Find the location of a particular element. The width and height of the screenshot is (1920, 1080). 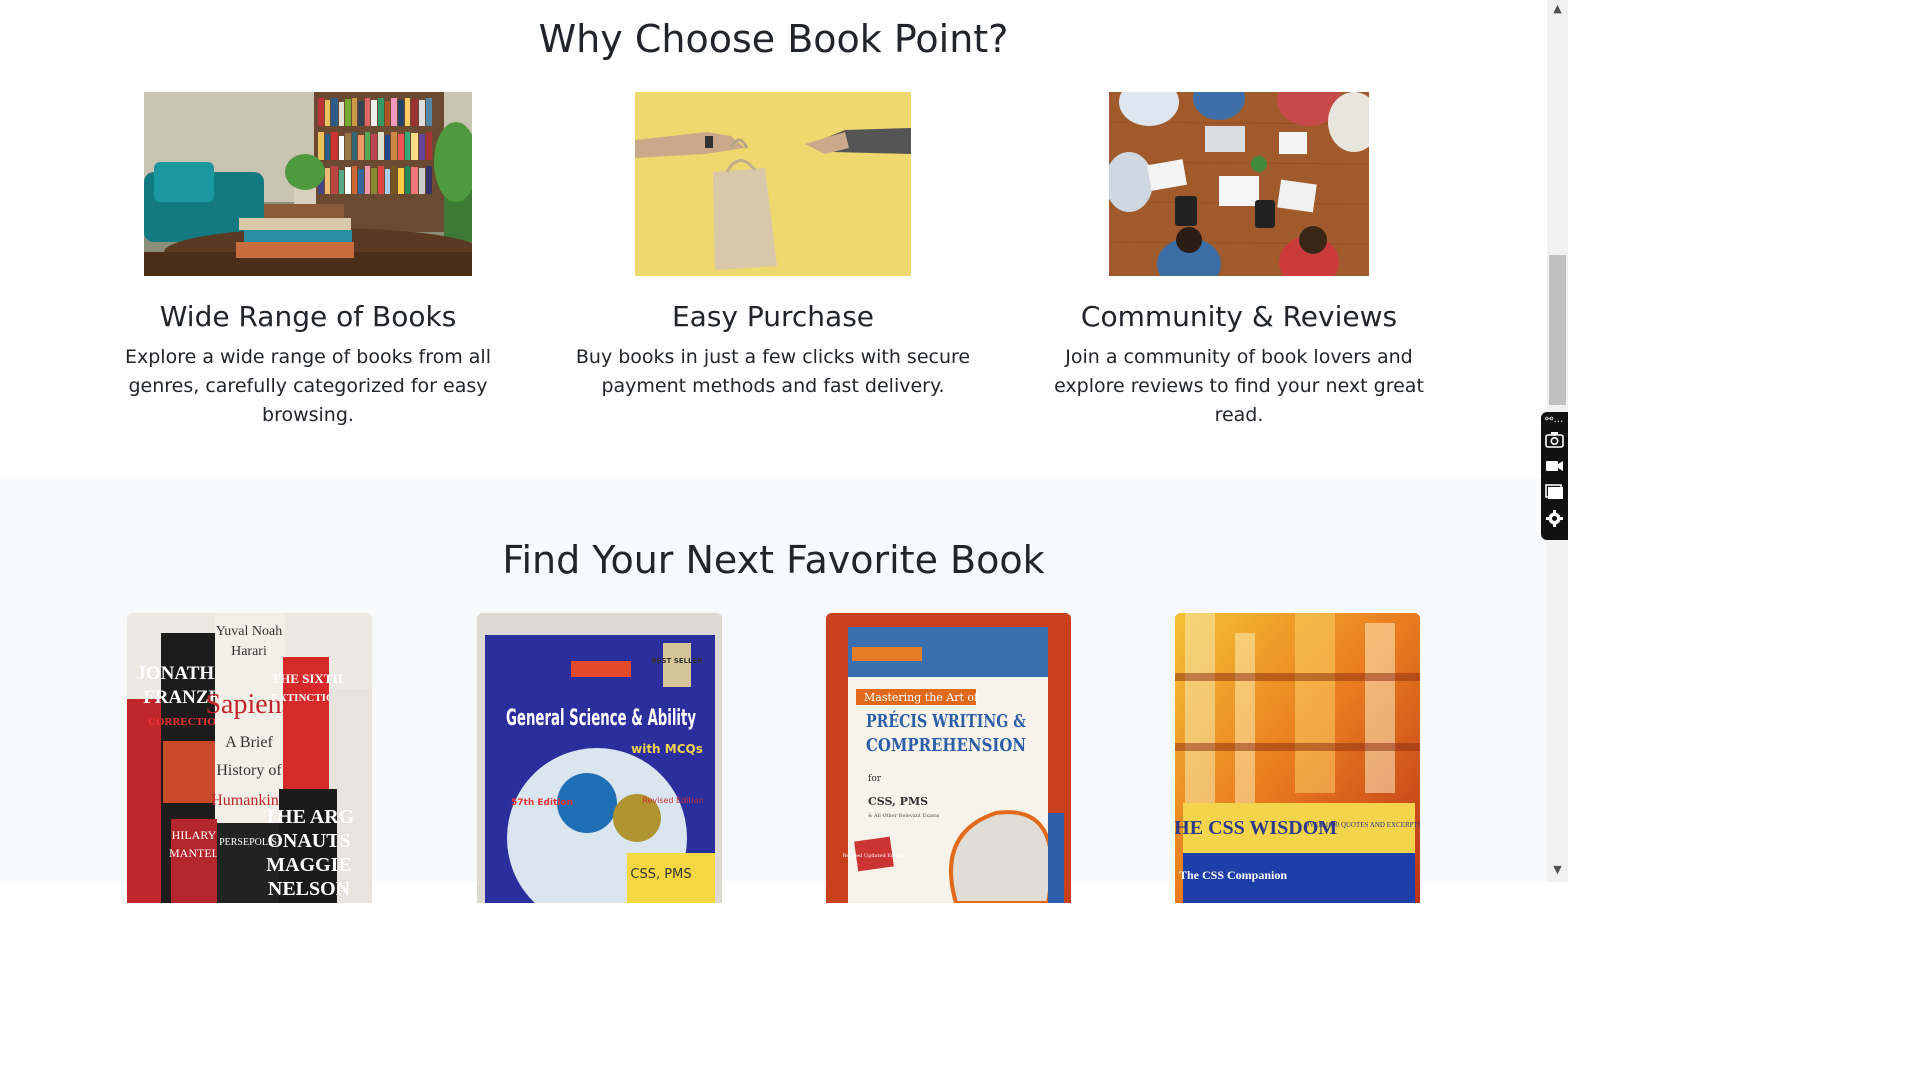

video-icon is located at coordinates (1554, 465).